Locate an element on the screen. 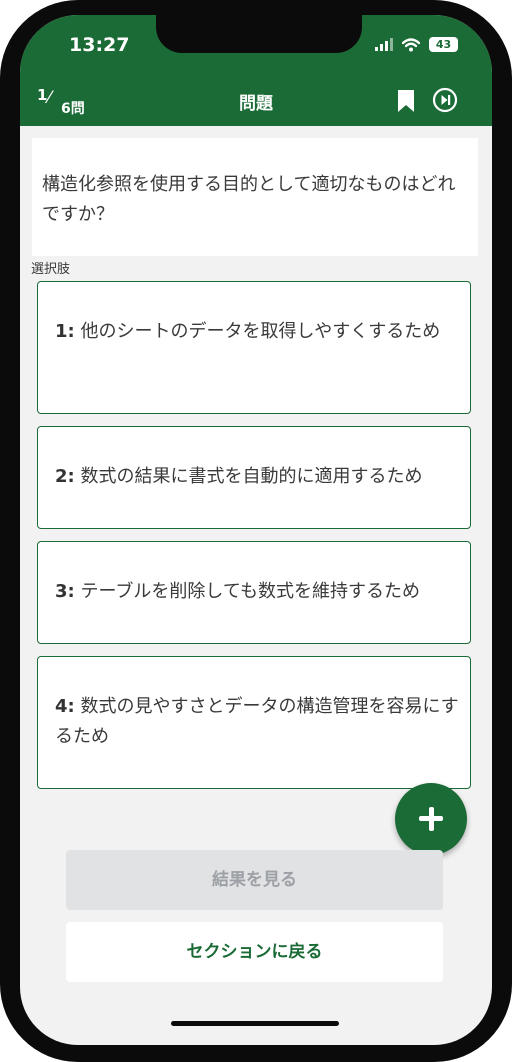  choice-label: テーブルを削除しても数式を維持するため is located at coordinates (250, 591).